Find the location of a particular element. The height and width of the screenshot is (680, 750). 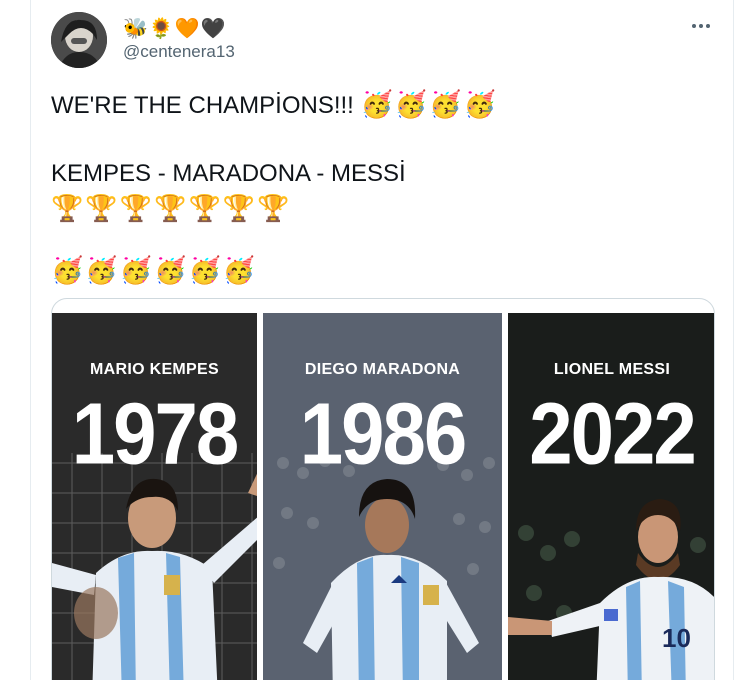

more-options-button is located at coordinates (701, 26).